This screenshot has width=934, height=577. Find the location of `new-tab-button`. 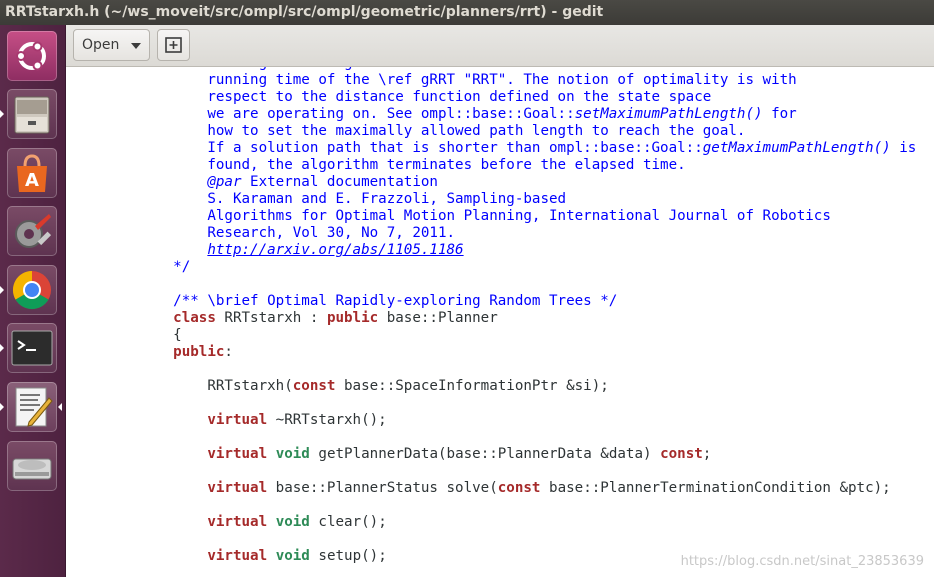

new-tab-button is located at coordinates (173, 45).